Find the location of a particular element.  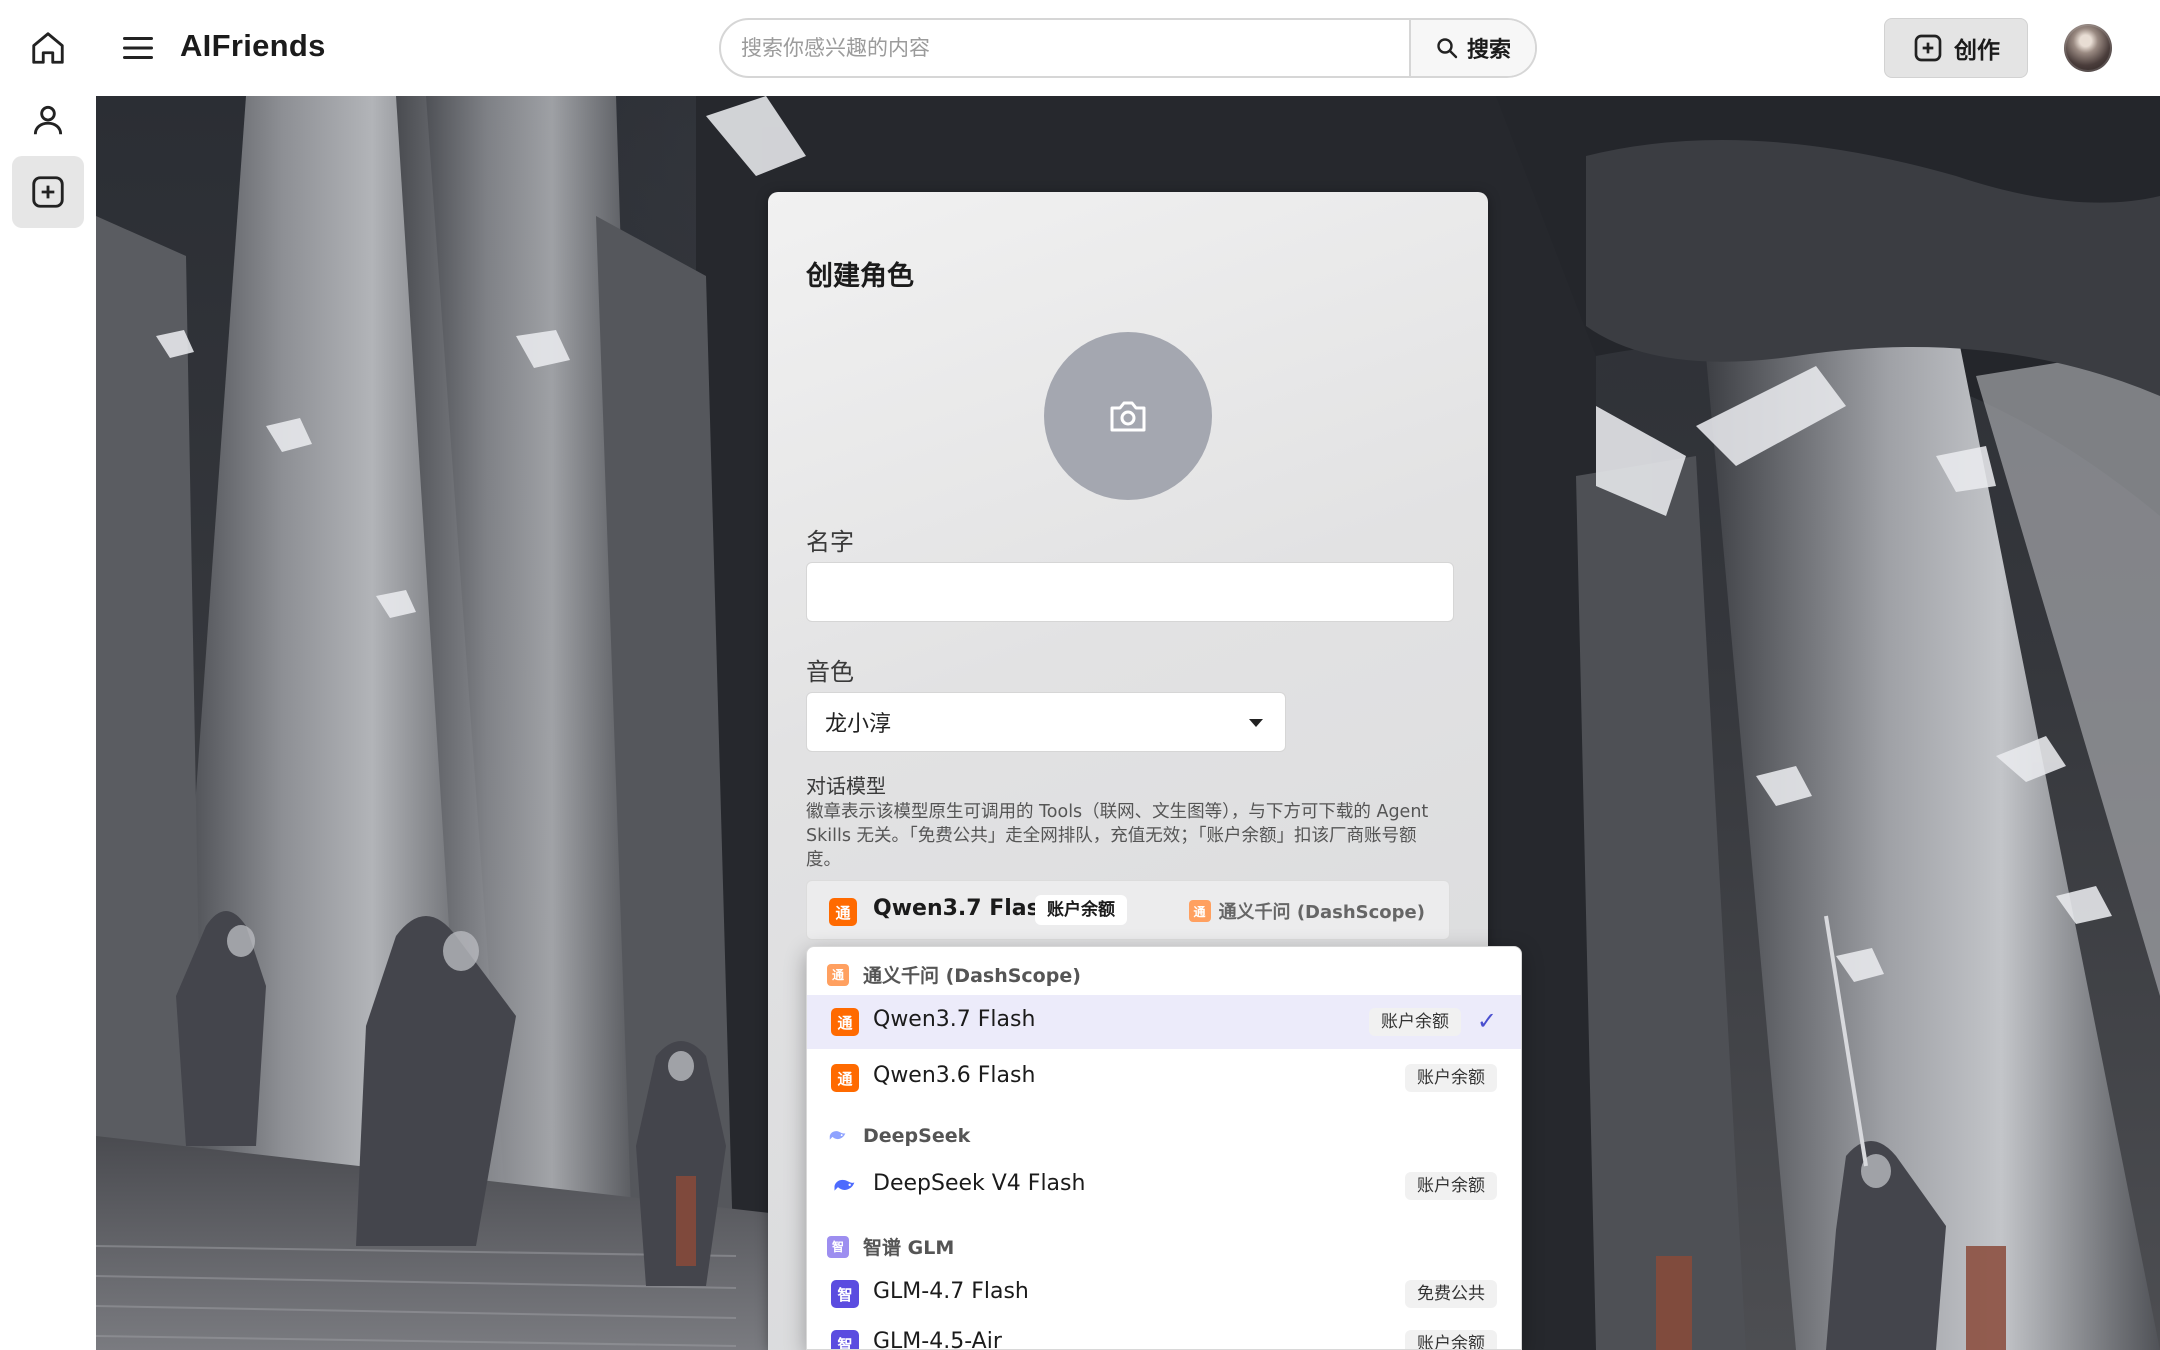

search-icon is located at coordinates (1447, 48).